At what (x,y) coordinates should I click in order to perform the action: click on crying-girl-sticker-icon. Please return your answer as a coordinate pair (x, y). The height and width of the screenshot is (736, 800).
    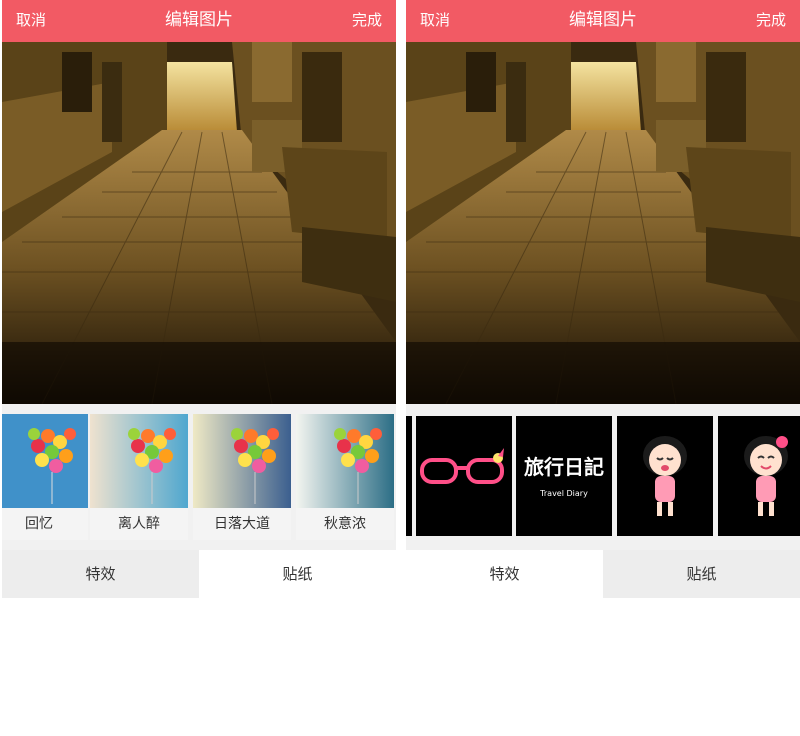
    Looking at the image, I should click on (665, 476).